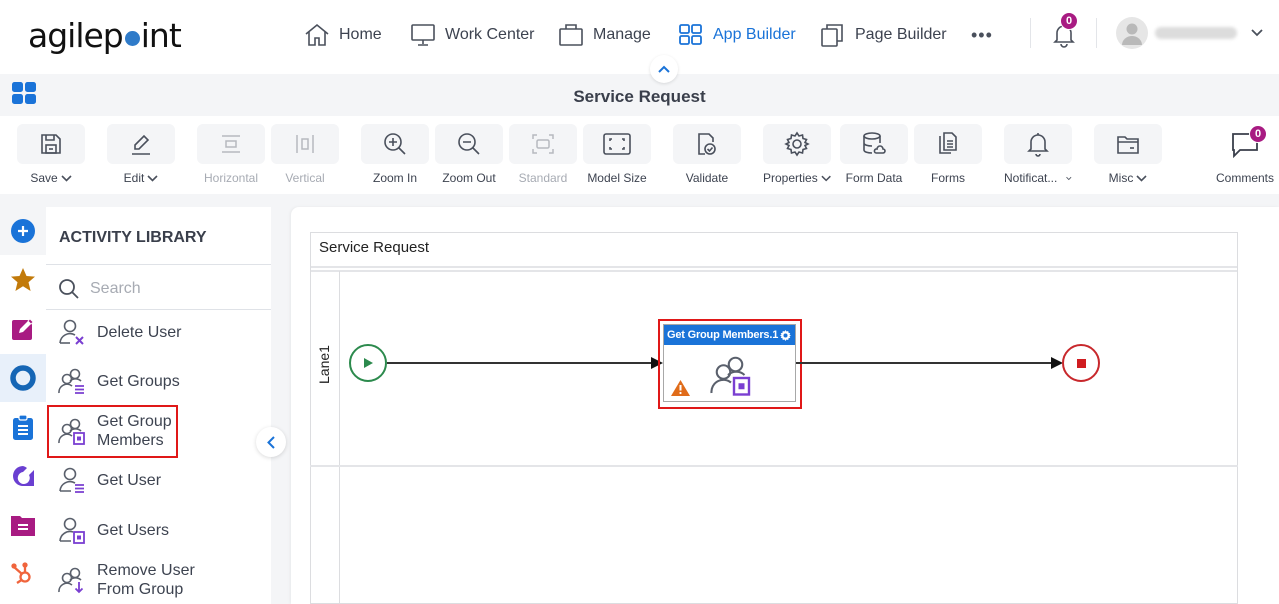 This screenshot has height=604, width=1279. I want to click on home-icon, so click(317, 34).